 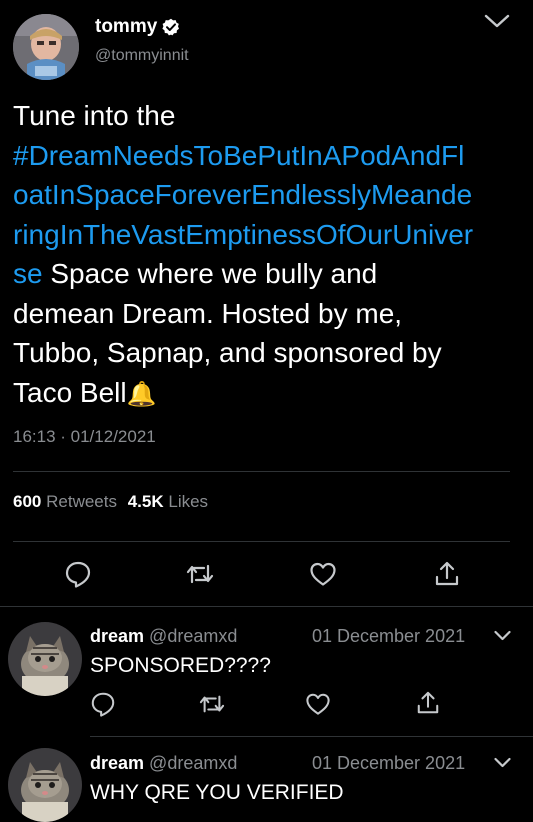 I want to click on tweet-text-span: Taco Bell, so click(x=70, y=392).